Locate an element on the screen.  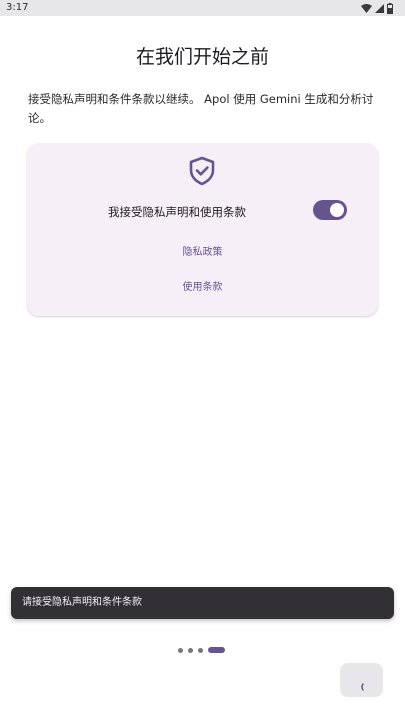
snackbar-message: 请接受隐私声明和条件条款 is located at coordinates (82, 602).